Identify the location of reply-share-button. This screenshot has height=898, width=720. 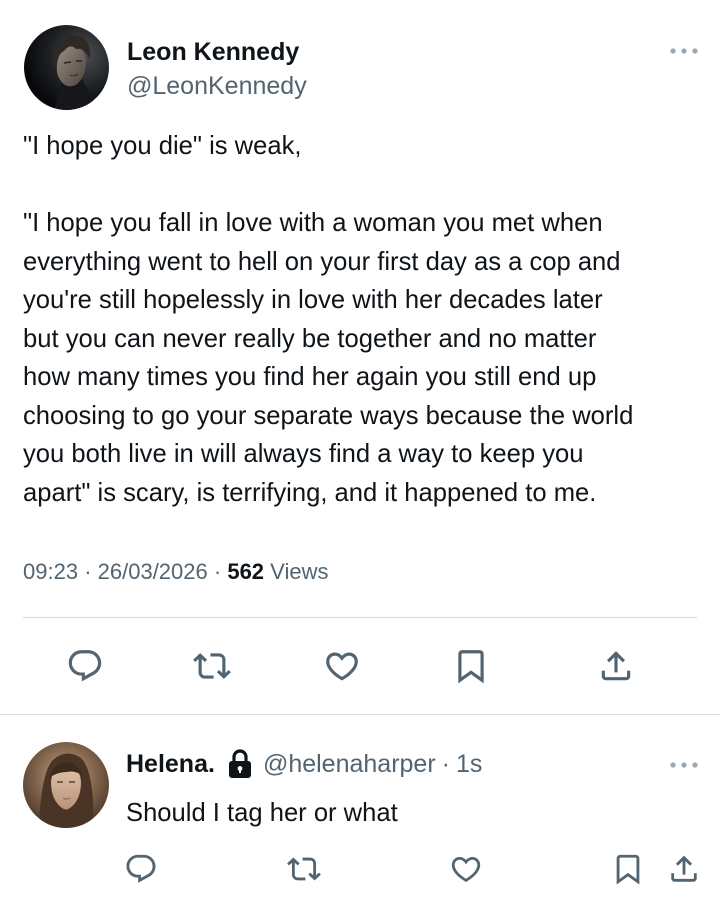
(684, 869).